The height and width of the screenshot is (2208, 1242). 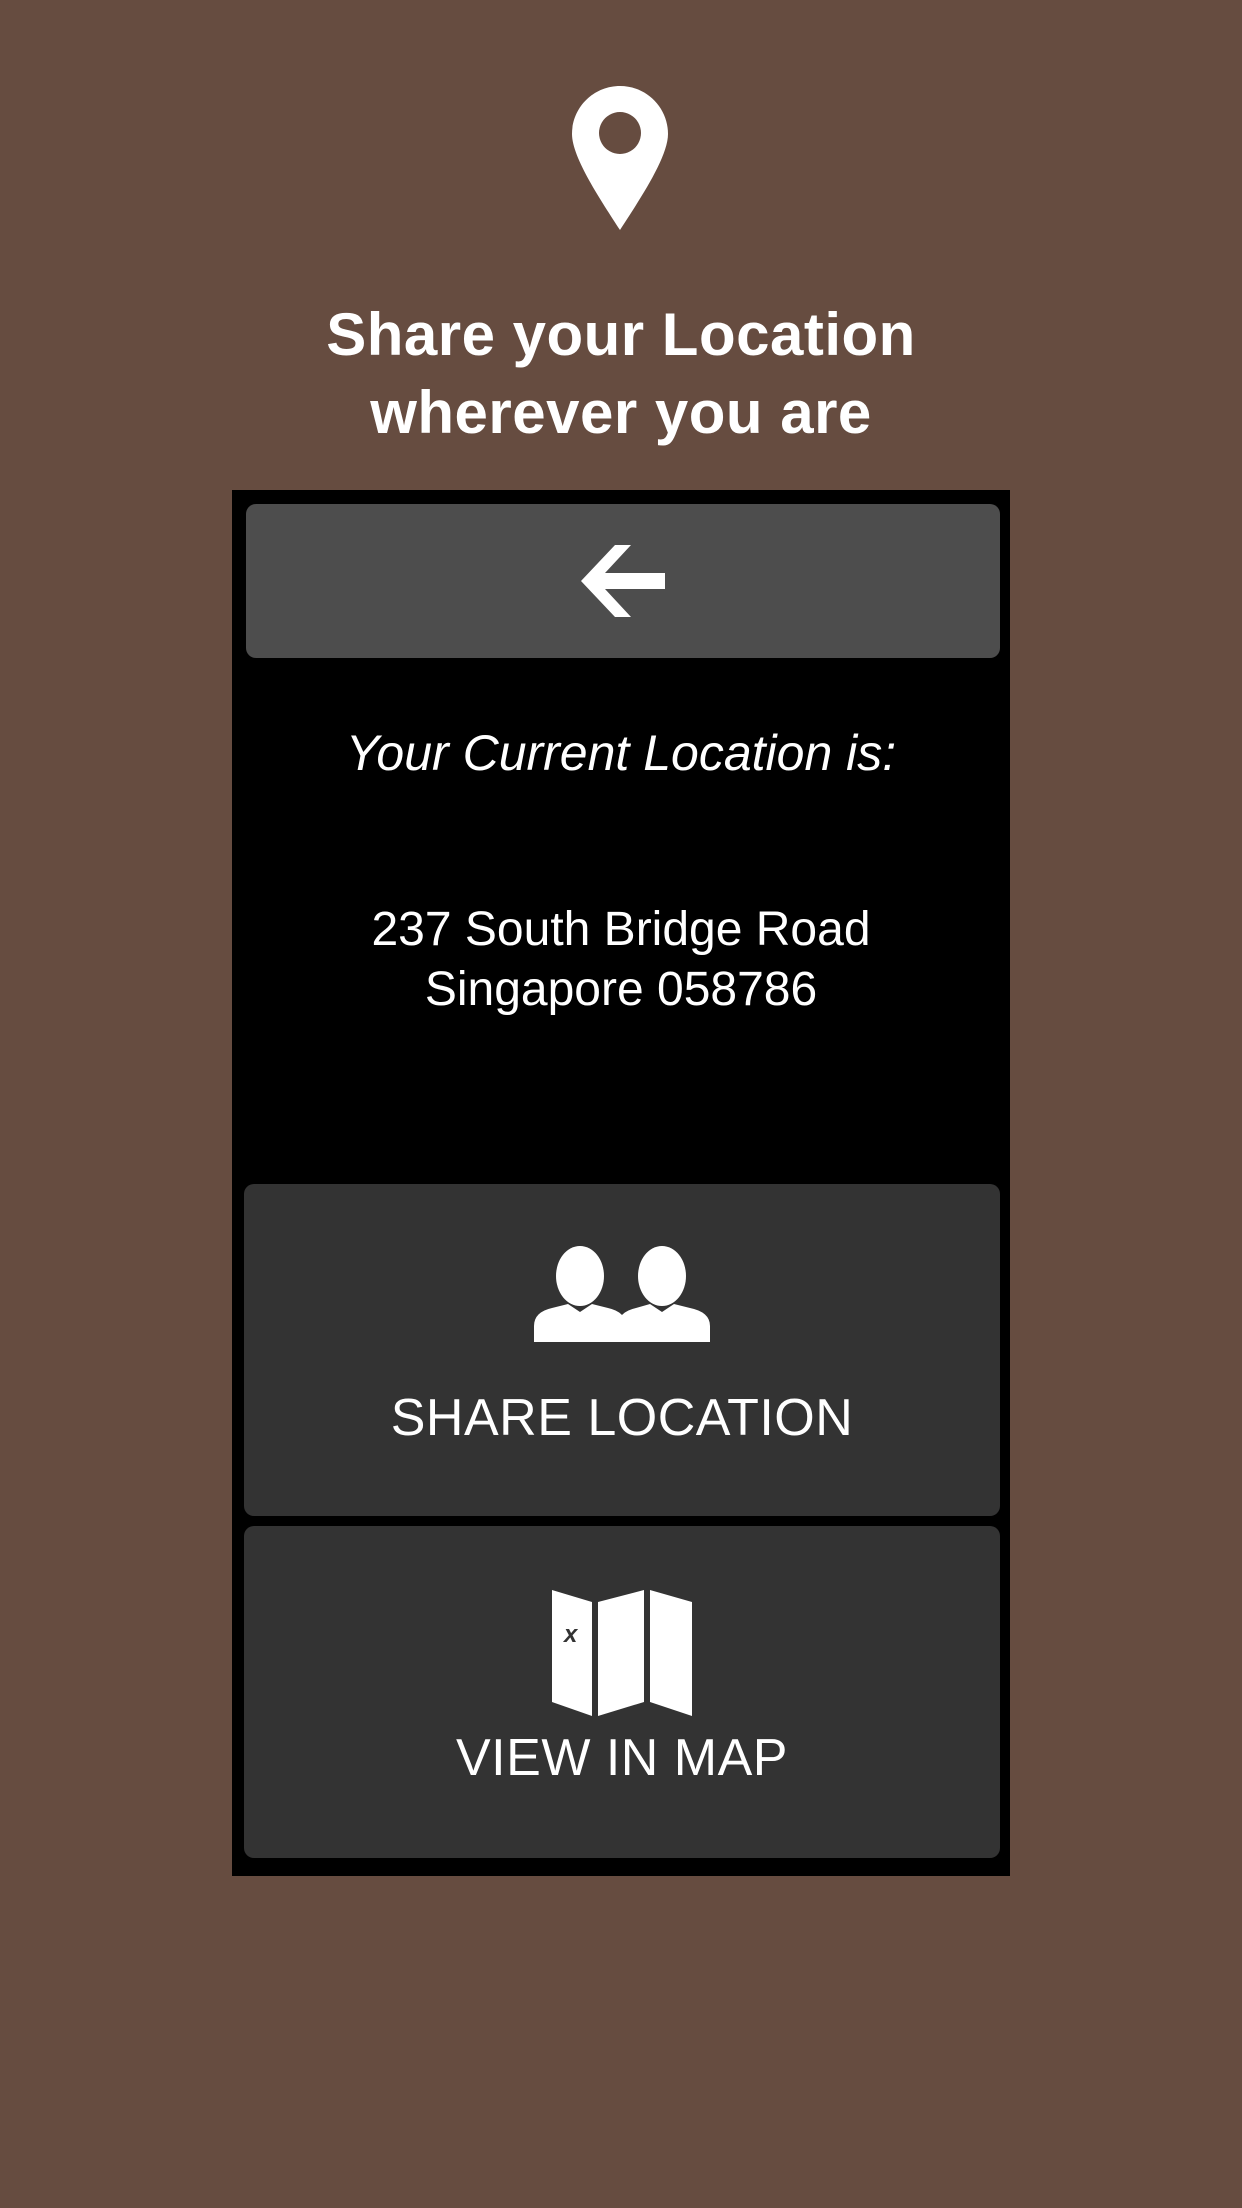 I want to click on arrow-left-icon, so click(x=623, y=581).